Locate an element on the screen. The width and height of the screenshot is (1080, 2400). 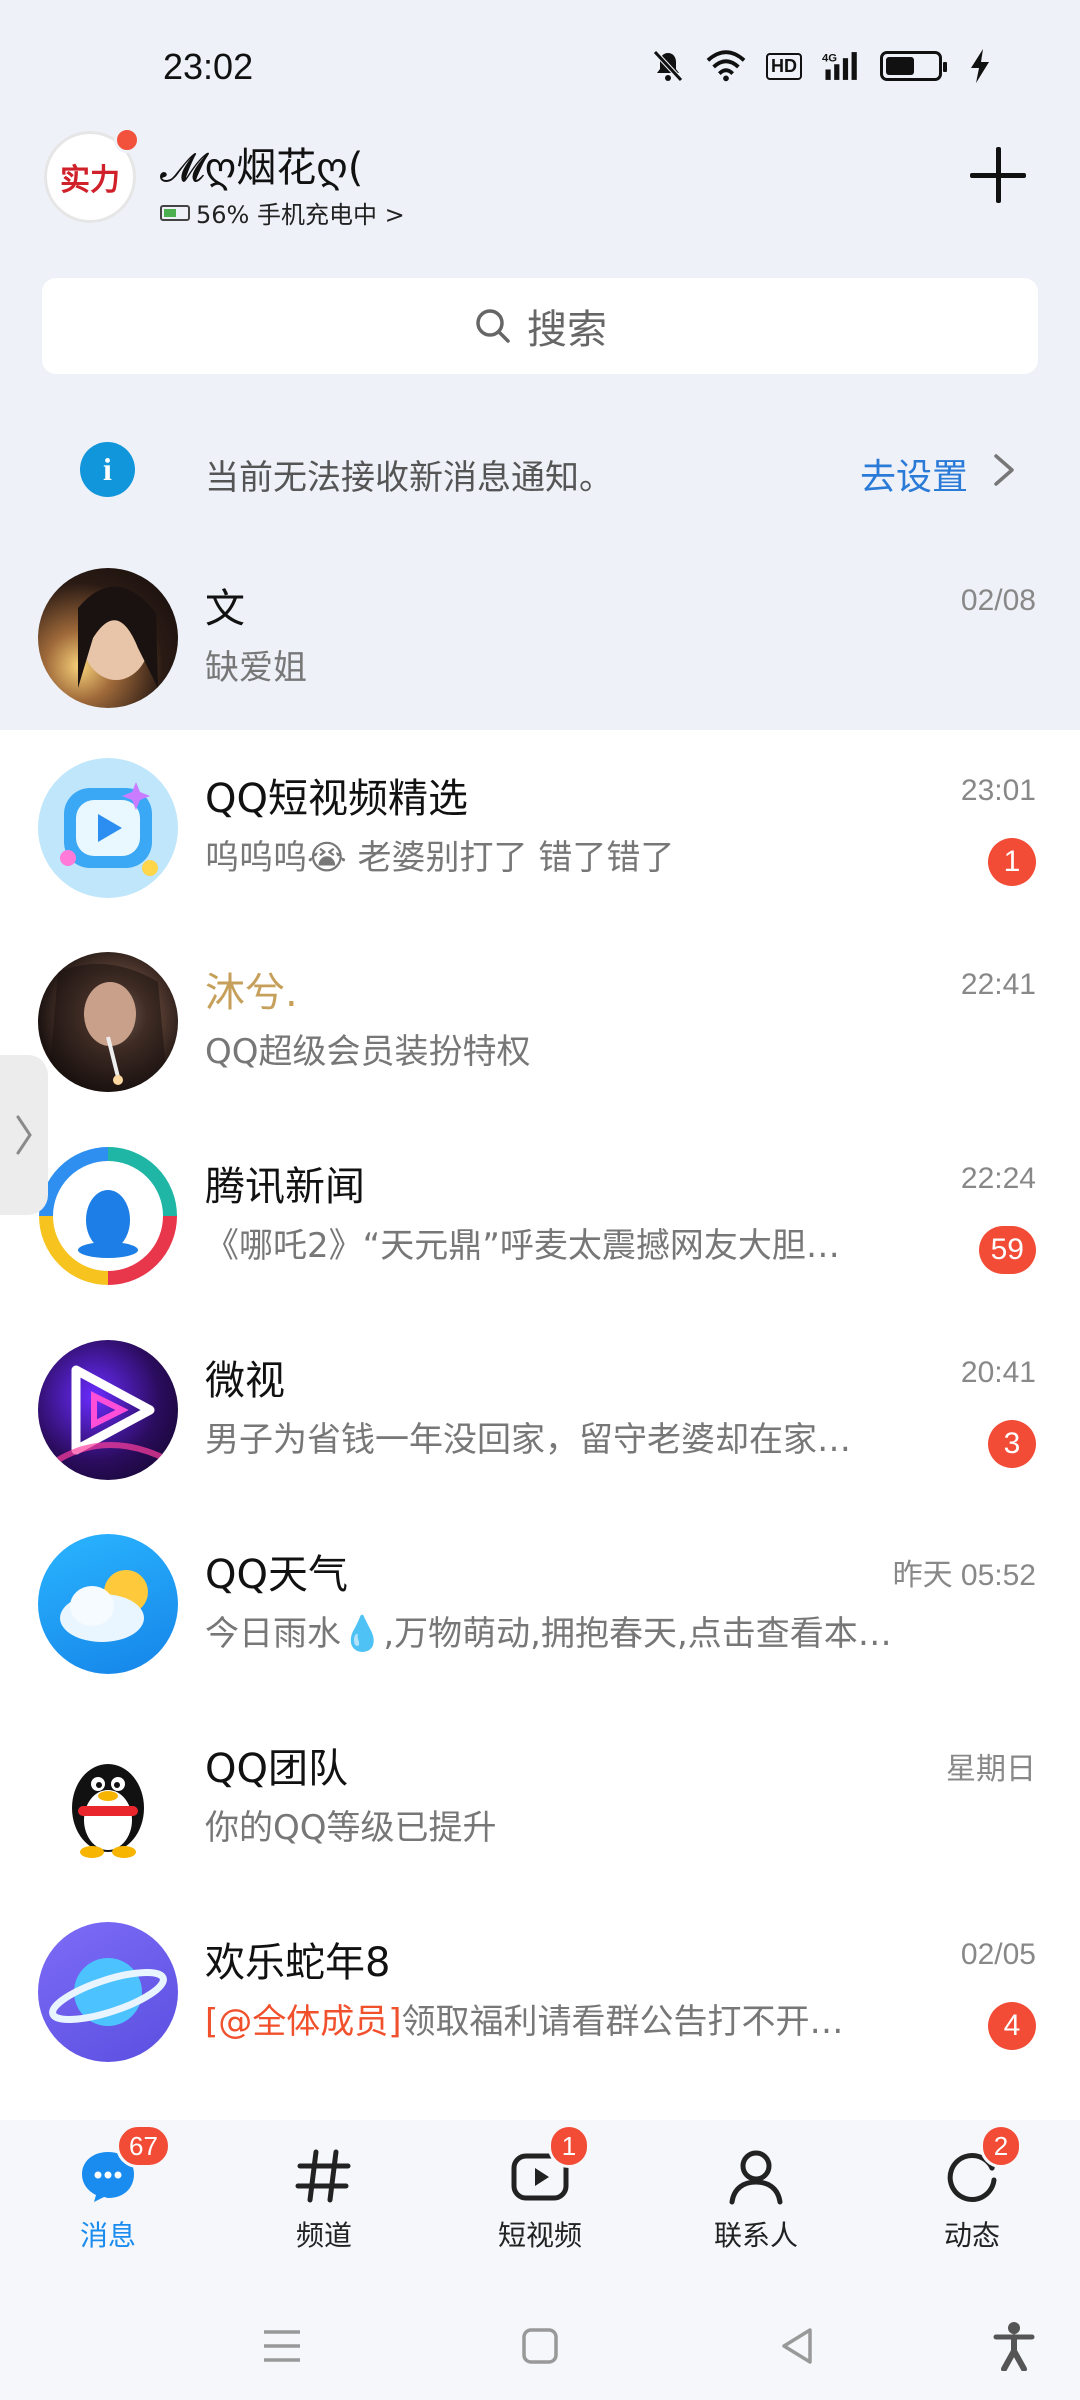
conversation-time: 22:24 is located at coordinates (998, 1178).